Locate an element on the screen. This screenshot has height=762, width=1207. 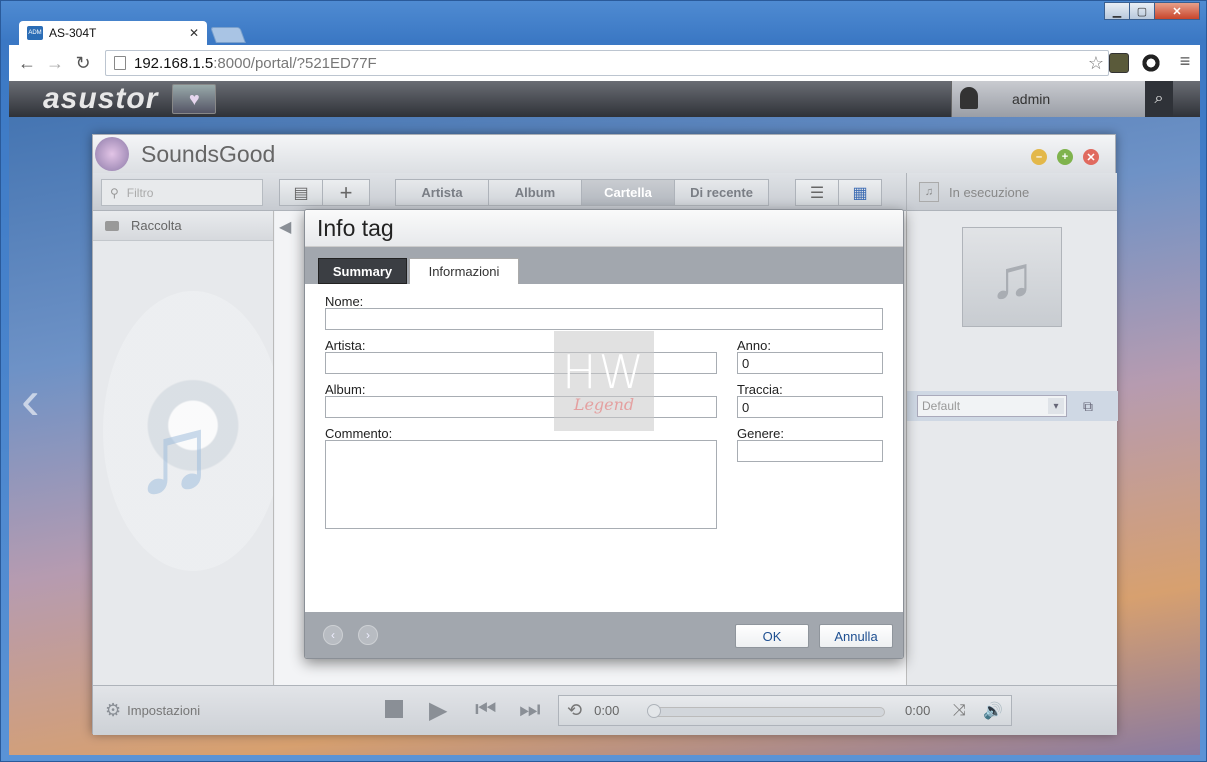
back-arrow-icon: ◀ is located at coordinates (285, 227).